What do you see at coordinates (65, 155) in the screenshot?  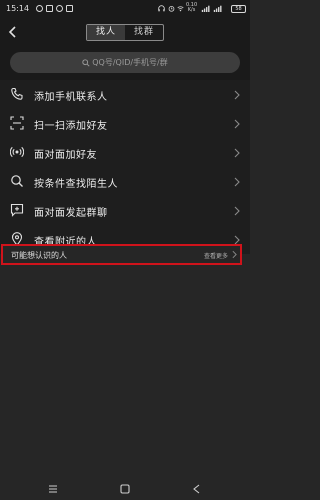 I see `menu-item-label: 面对面加好友` at bounding box center [65, 155].